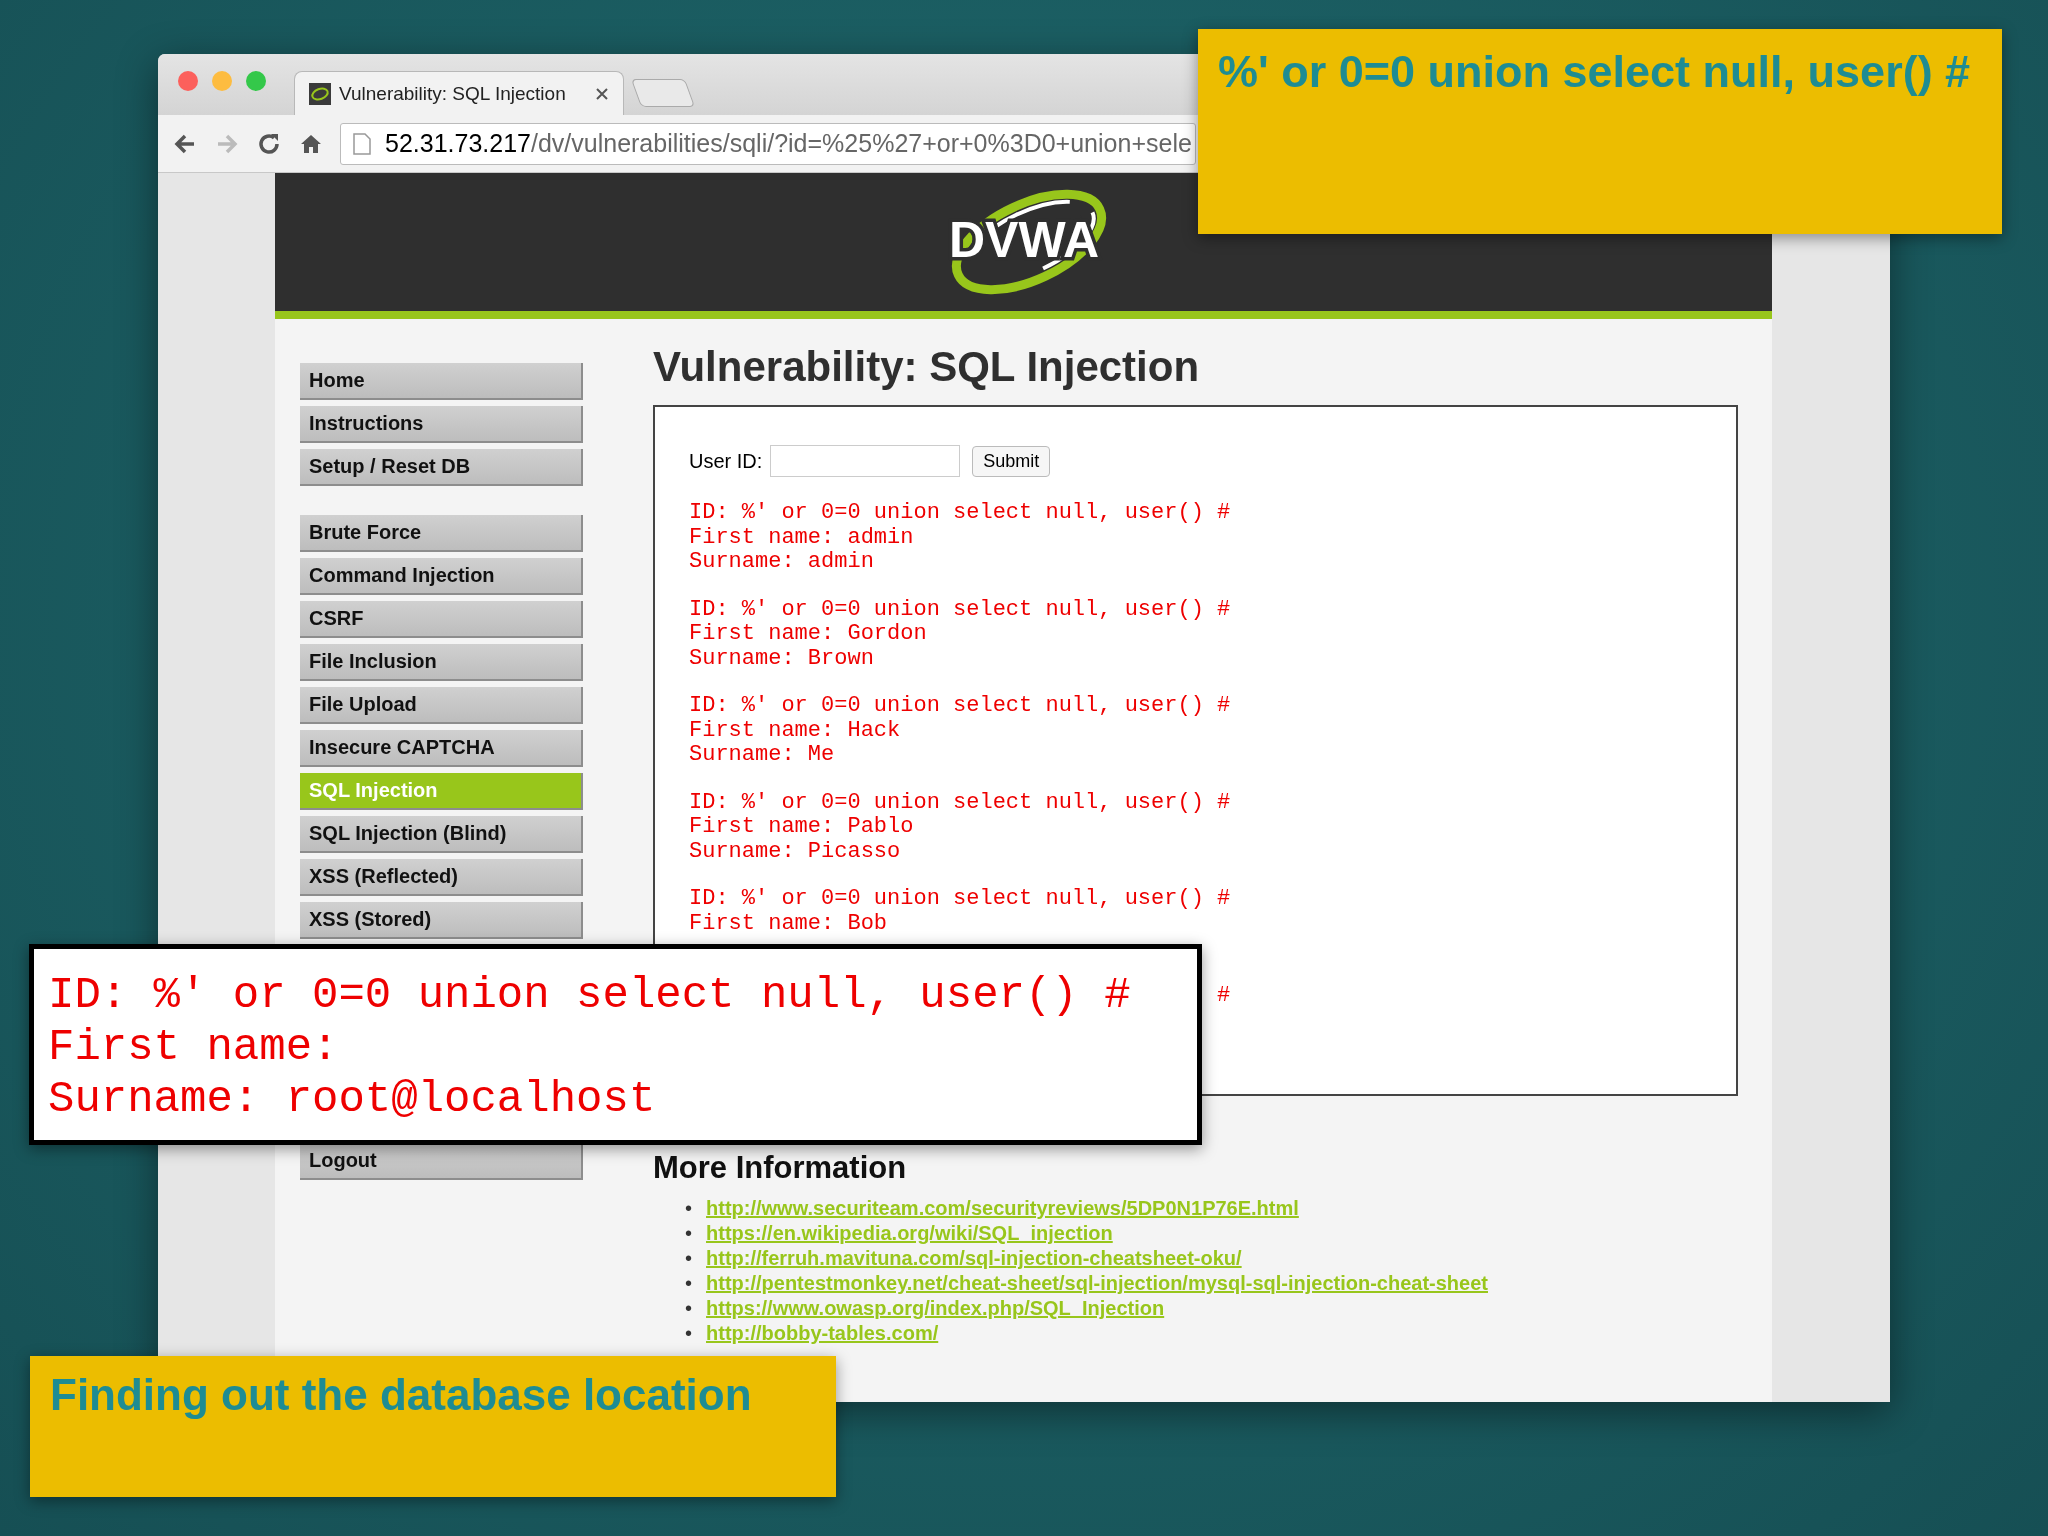 Image resolution: width=2048 pixels, height=1536 pixels. Describe the element at coordinates (861, 143) in the screenshot. I see `url-path: /dv/vulnerabilities/sqli/?id=%25%27+or+0%3D0+union+sele` at that location.